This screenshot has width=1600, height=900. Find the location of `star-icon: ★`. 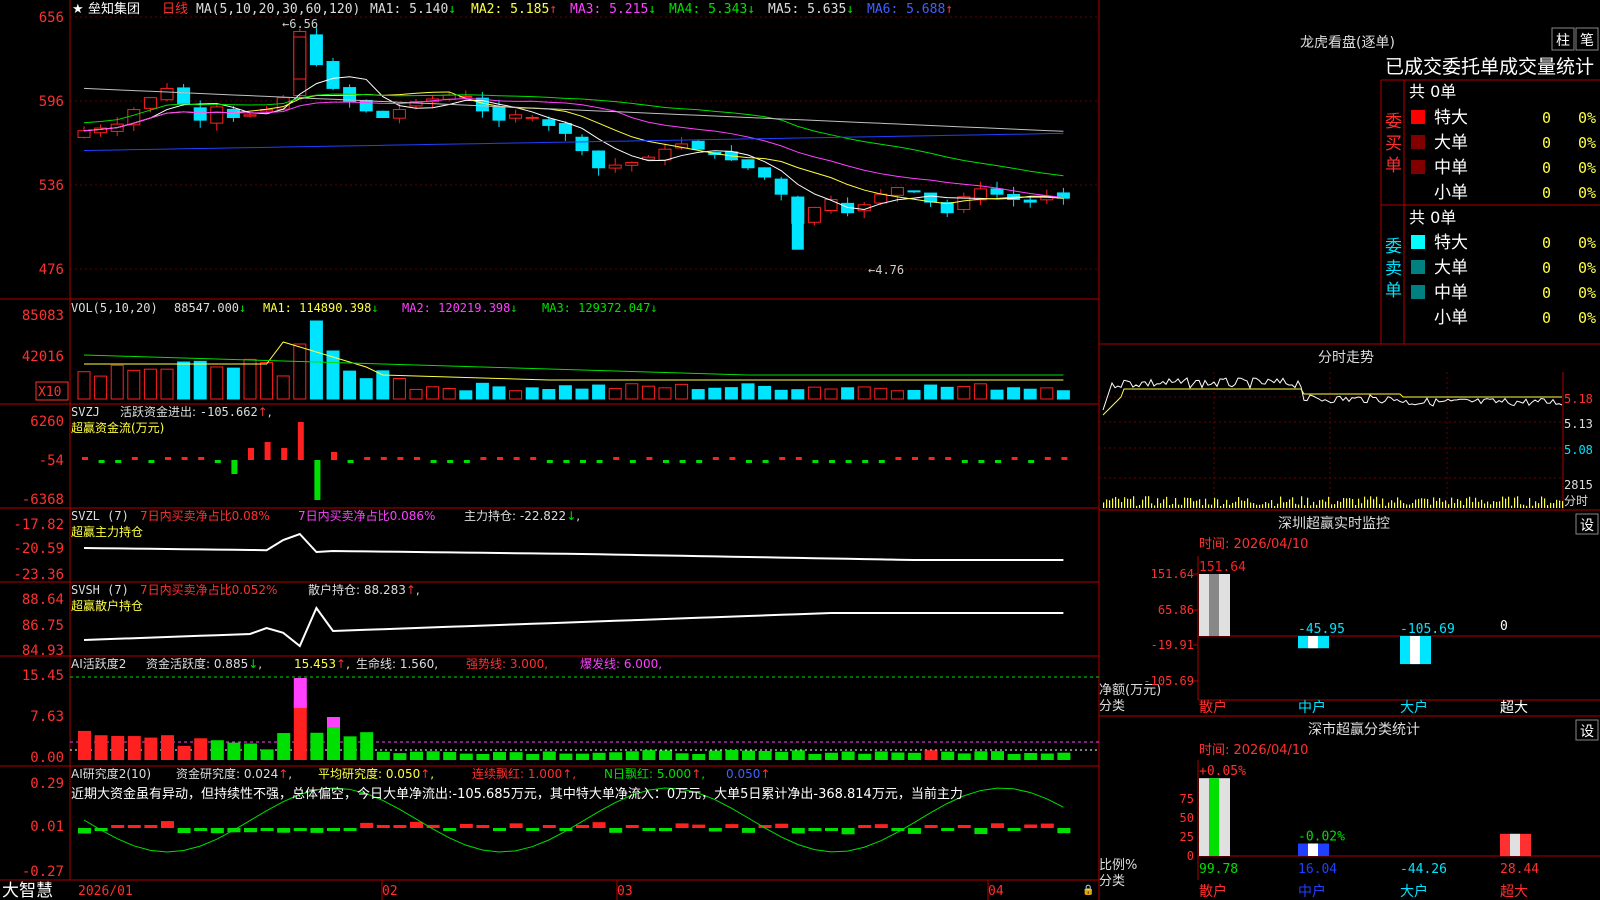

star-icon: ★ is located at coordinates (78, 9).